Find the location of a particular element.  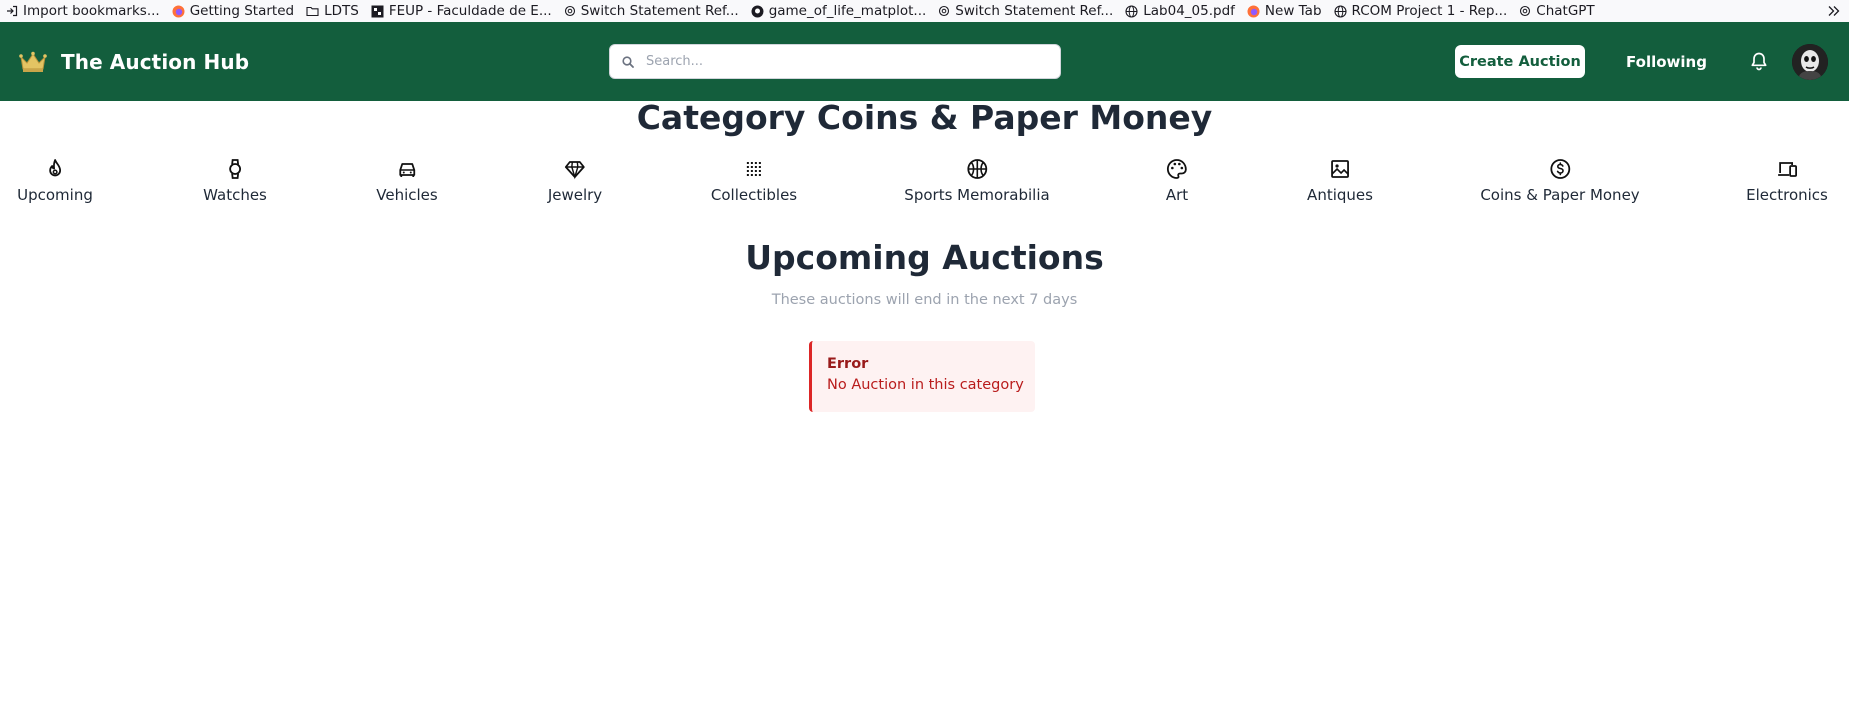

avatar-image is located at coordinates (1810, 62).